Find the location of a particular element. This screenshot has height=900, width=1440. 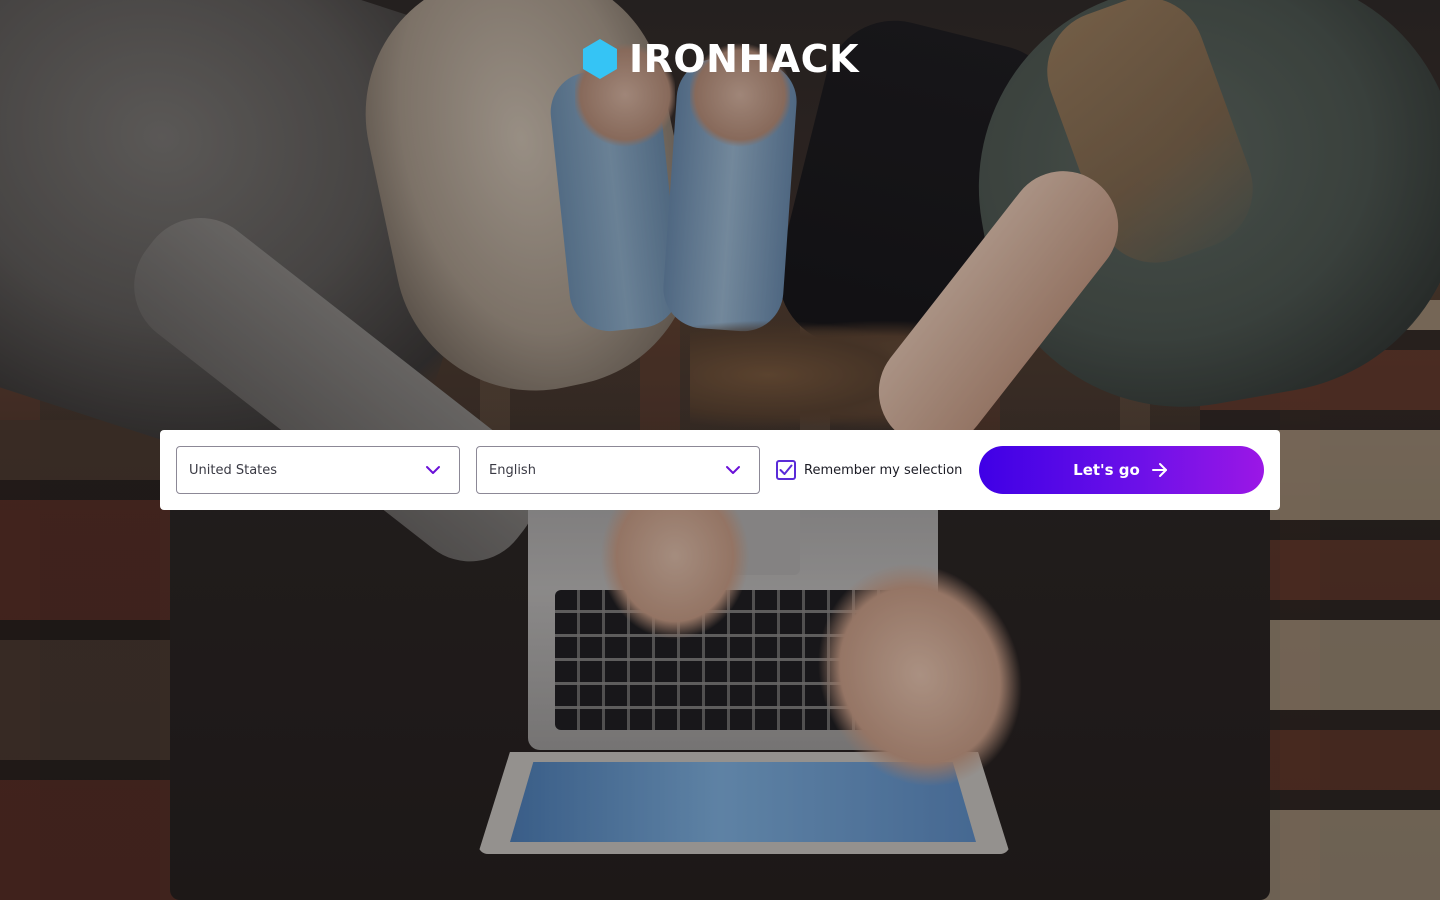

hexagon-icon is located at coordinates (599, 59).